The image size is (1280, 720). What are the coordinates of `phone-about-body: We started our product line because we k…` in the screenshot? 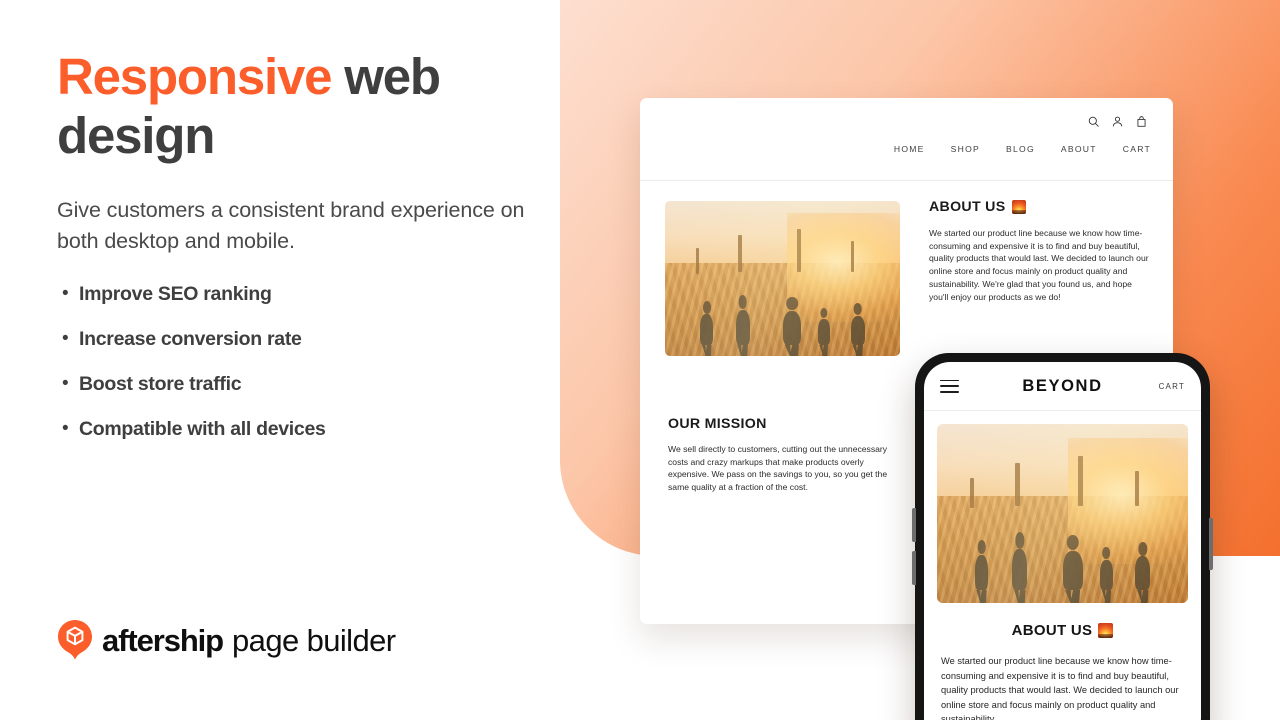 It's located at (1060, 688).